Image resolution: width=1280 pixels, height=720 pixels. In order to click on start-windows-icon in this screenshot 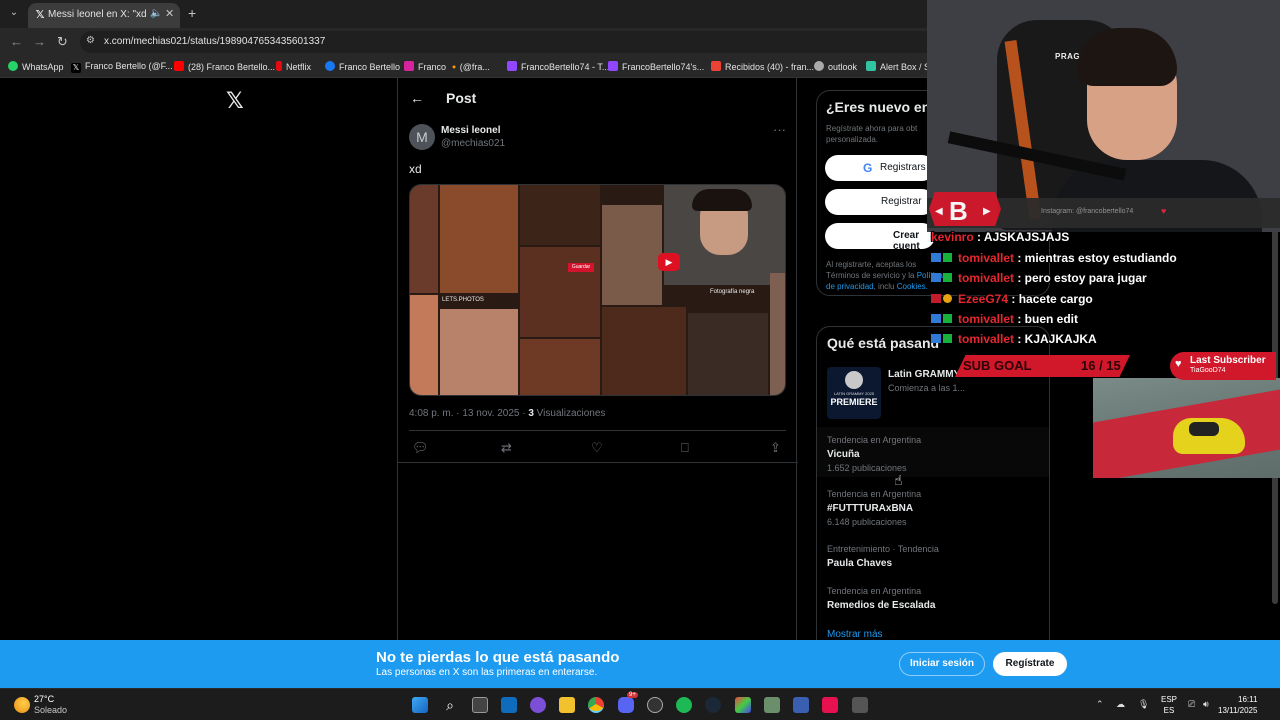, I will do `click(420, 705)`.